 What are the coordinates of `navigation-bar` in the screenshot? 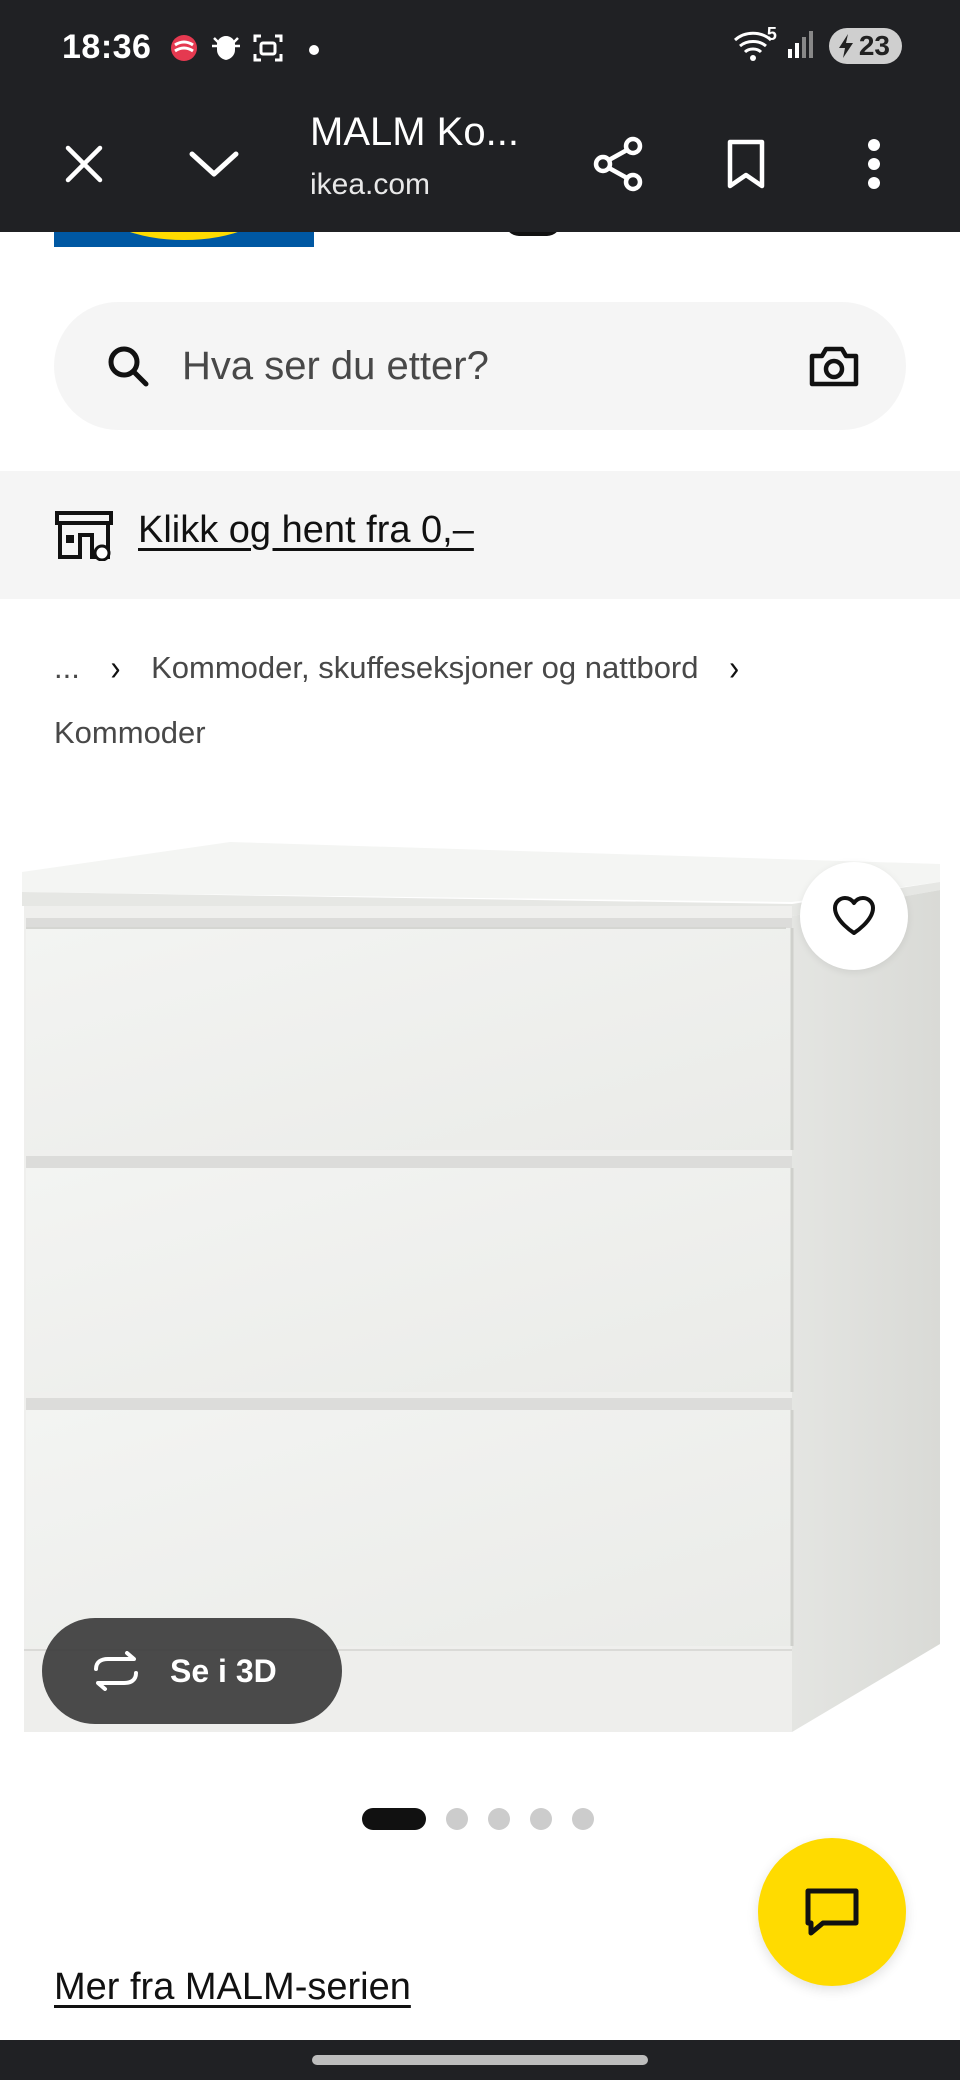 It's located at (480, 2060).